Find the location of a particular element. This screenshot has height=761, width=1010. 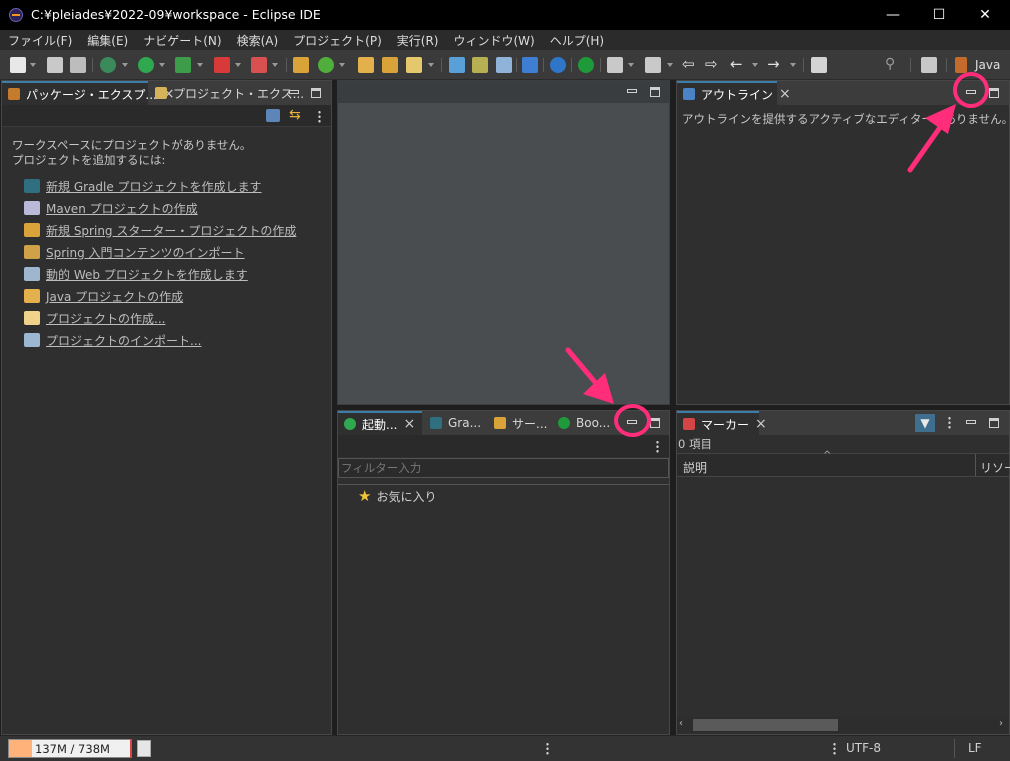

new-class-dropdown-icon is located at coordinates (342, 65).